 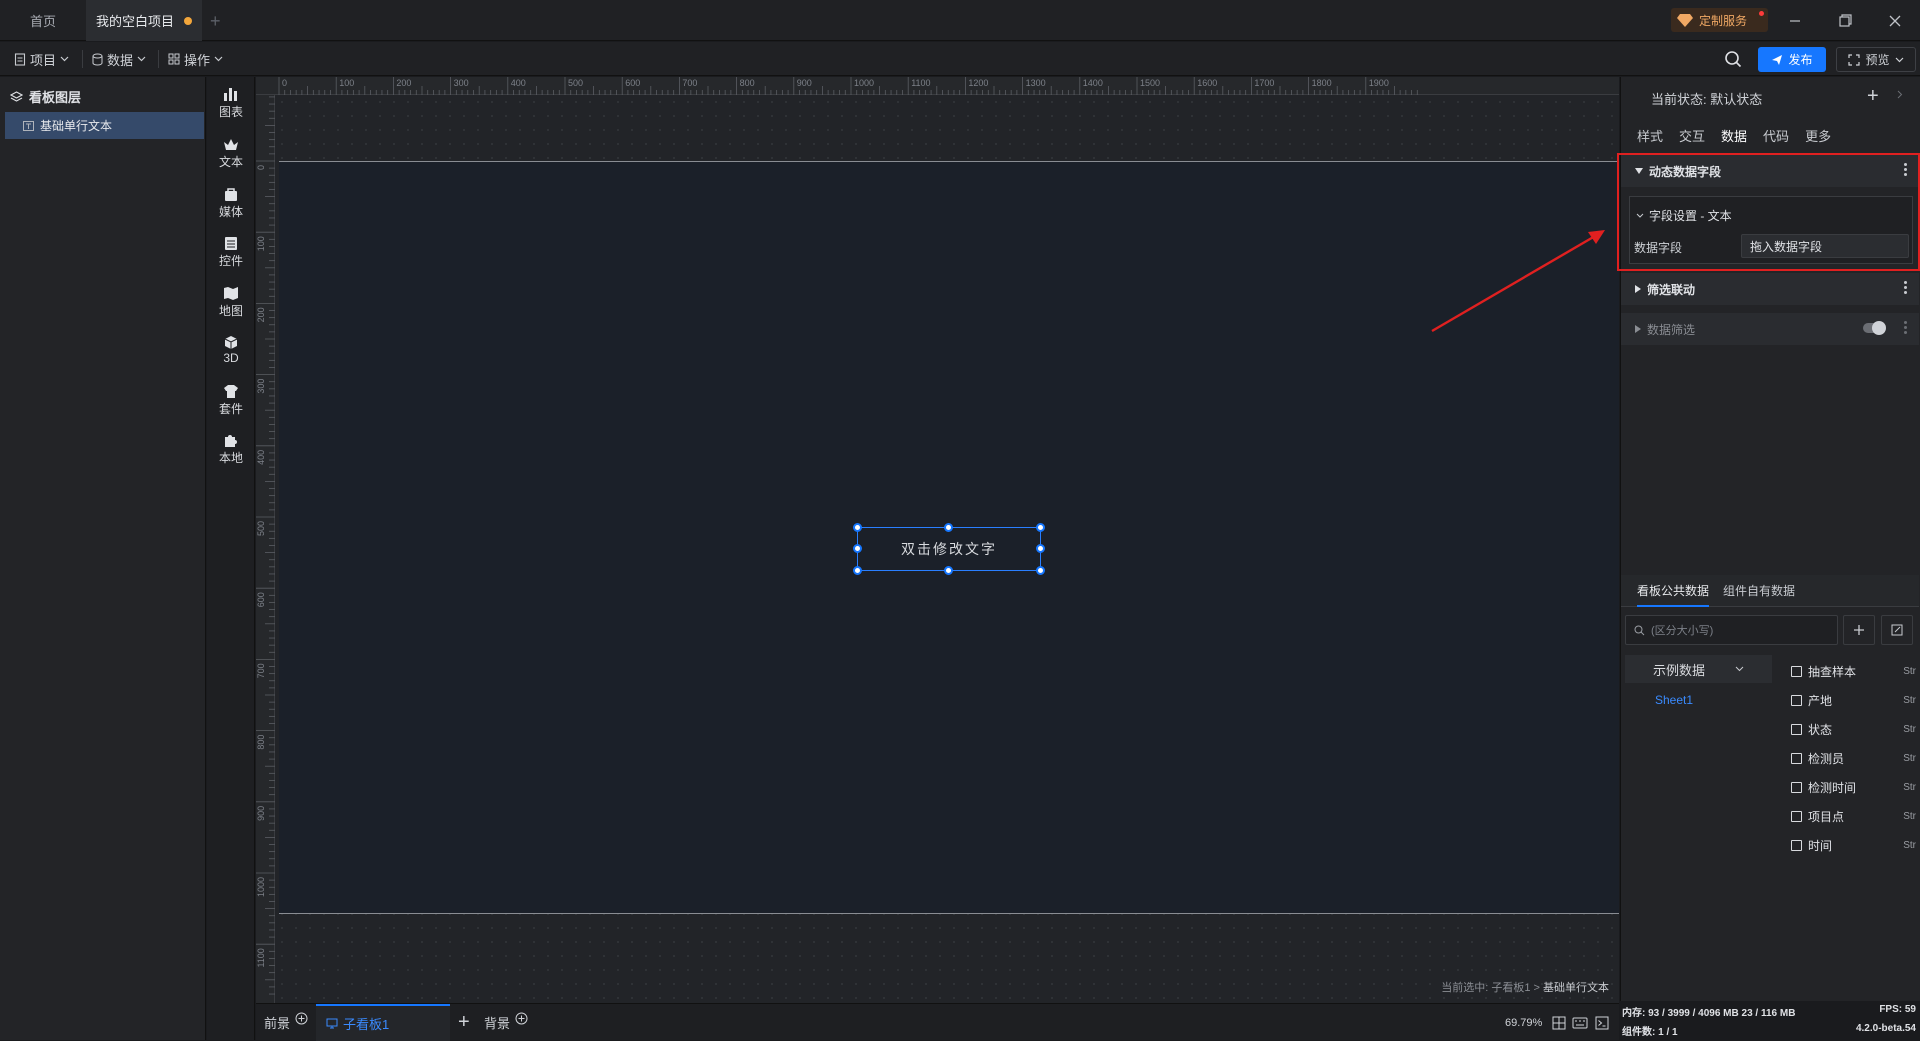 What do you see at coordinates (231, 302) in the screenshot?
I see `component-map: 地图` at bounding box center [231, 302].